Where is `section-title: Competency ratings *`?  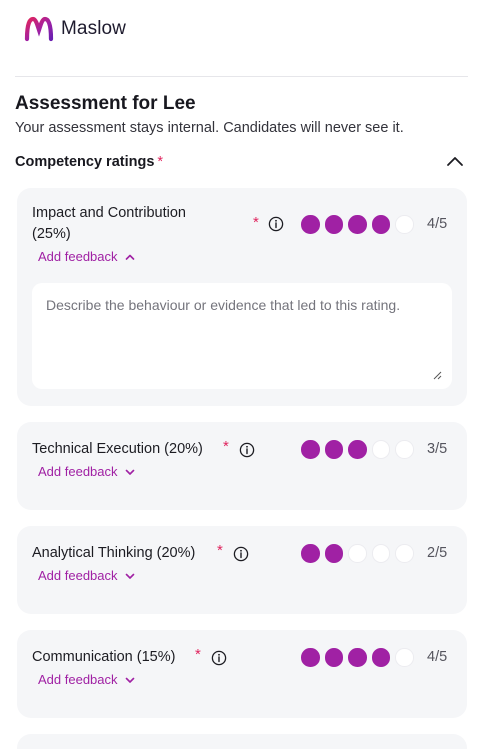
section-title: Competency ratings * is located at coordinates (89, 162).